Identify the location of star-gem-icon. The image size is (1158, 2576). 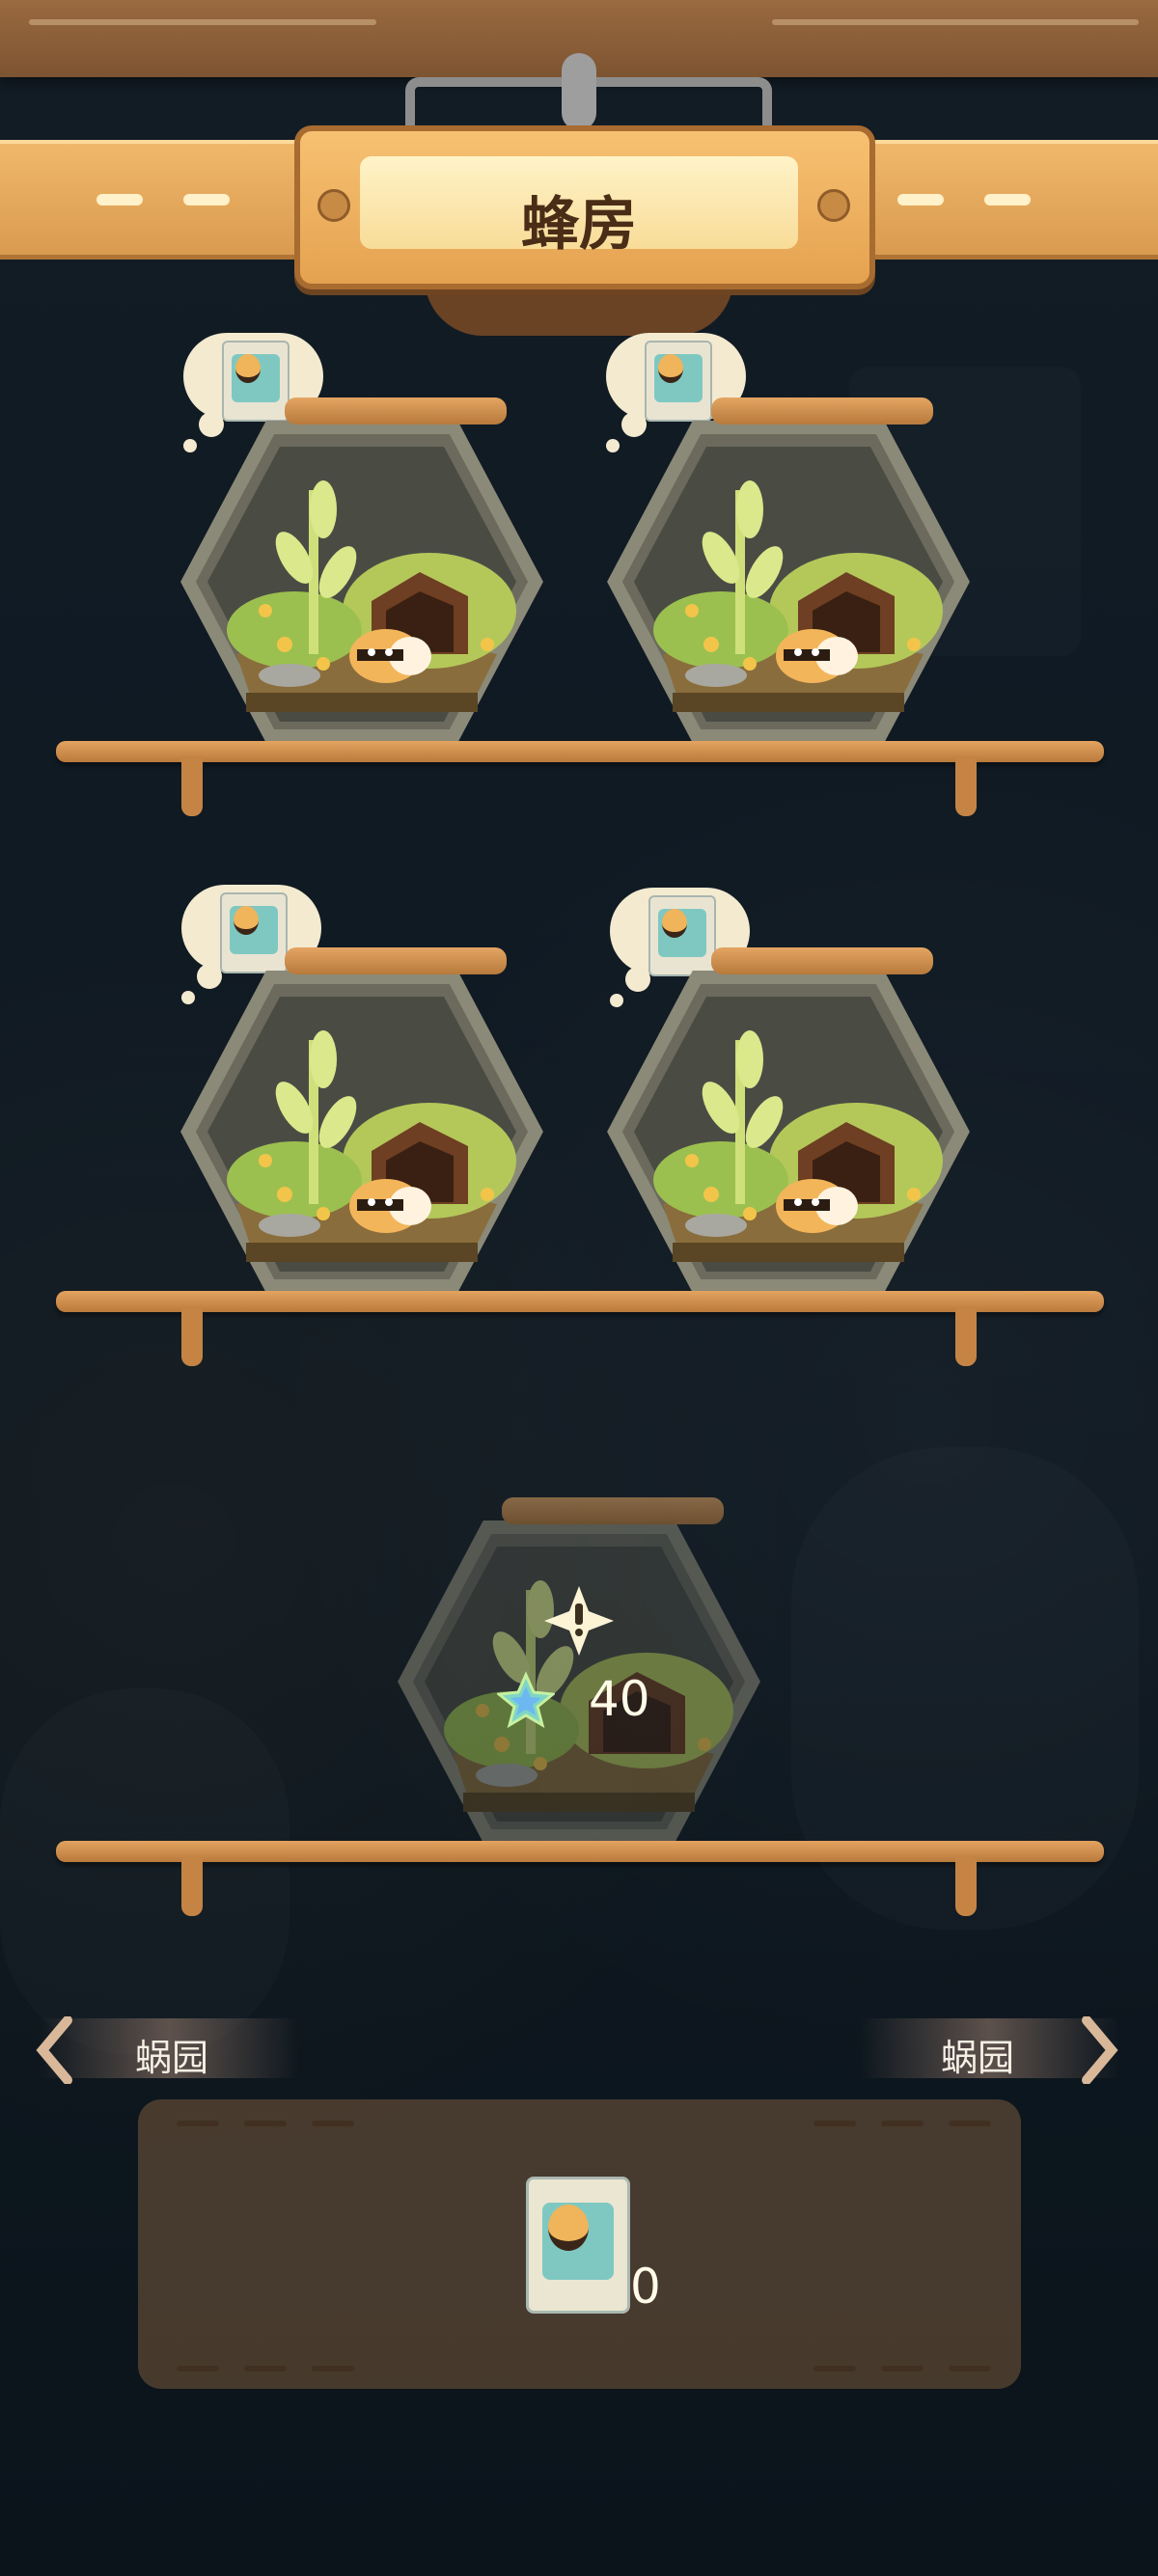
(526, 1700).